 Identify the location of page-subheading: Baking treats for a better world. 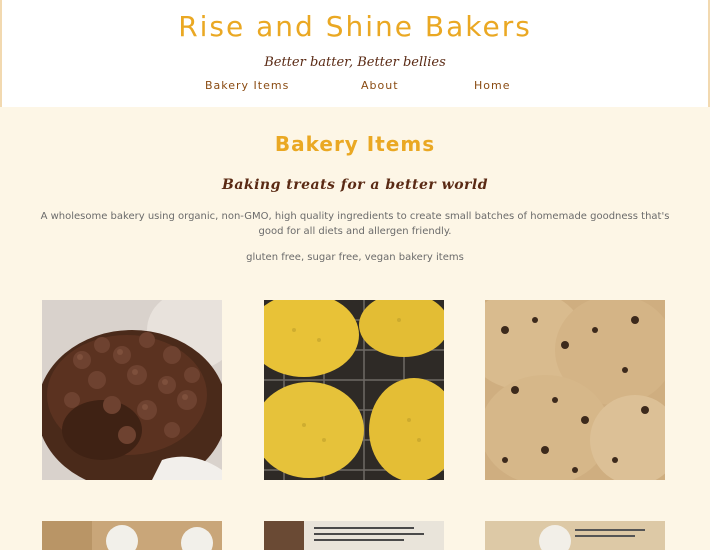
(355, 185).